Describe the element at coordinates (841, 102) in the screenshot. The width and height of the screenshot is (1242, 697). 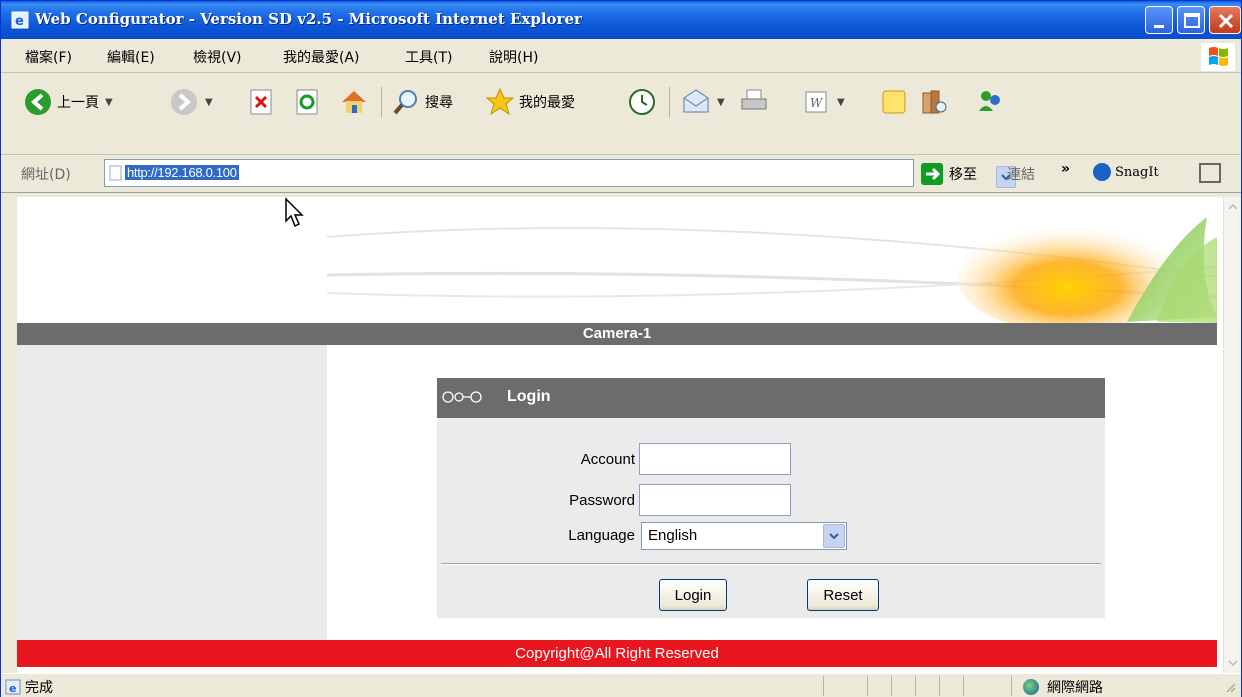
I see `edit-dropdown-icon: ▼` at that location.